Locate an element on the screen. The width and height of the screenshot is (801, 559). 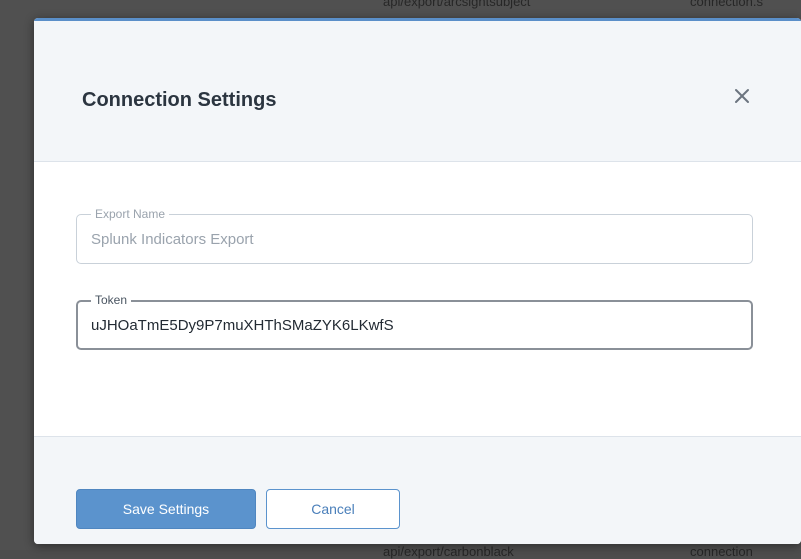
token-value: uJHOaTmE5Dy9P7muXHThSMaZYK6LKwfS is located at coordinates (242, 325).